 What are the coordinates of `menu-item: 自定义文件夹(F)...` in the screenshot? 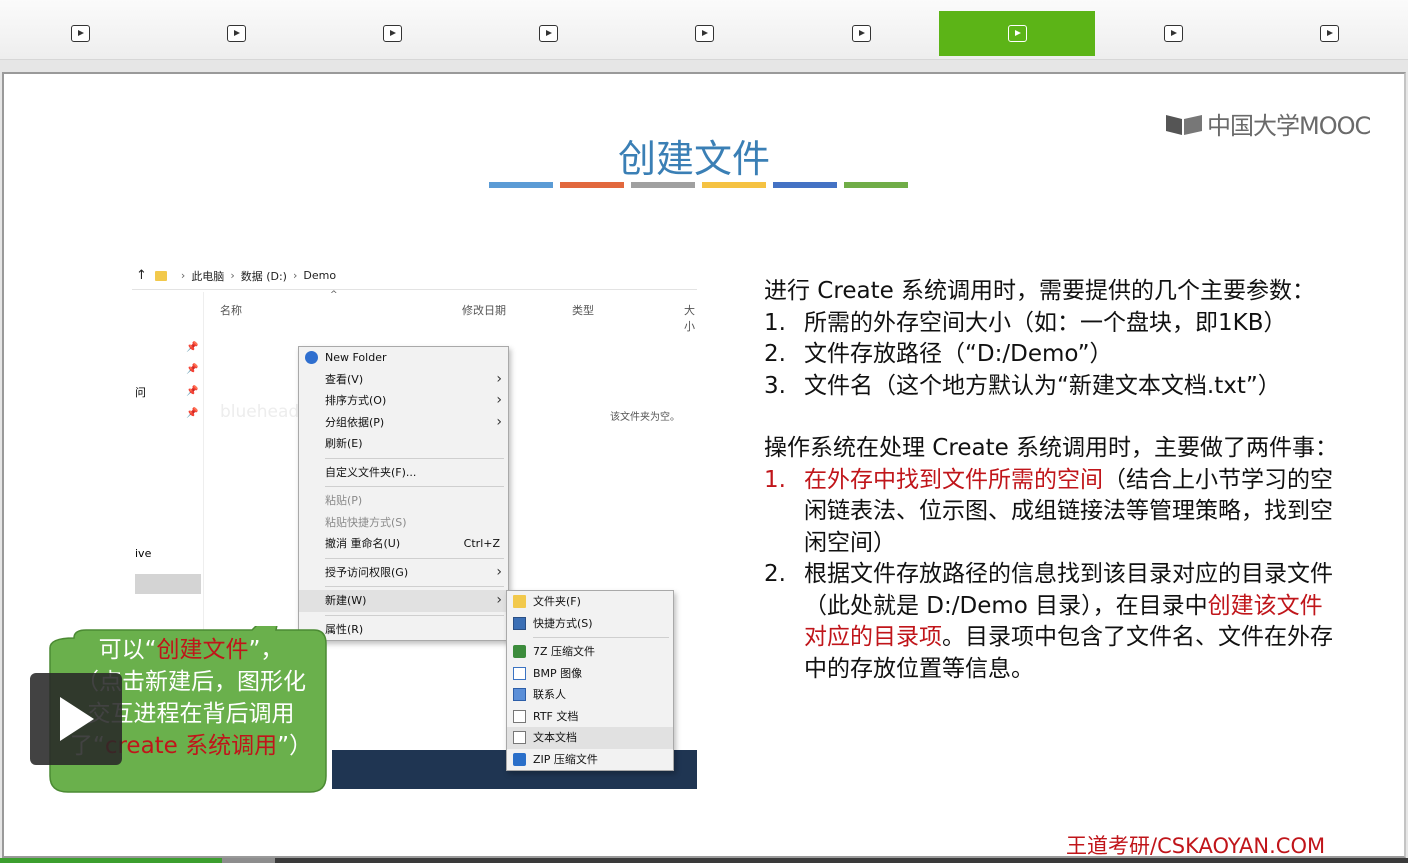 It's located at (403, 473).